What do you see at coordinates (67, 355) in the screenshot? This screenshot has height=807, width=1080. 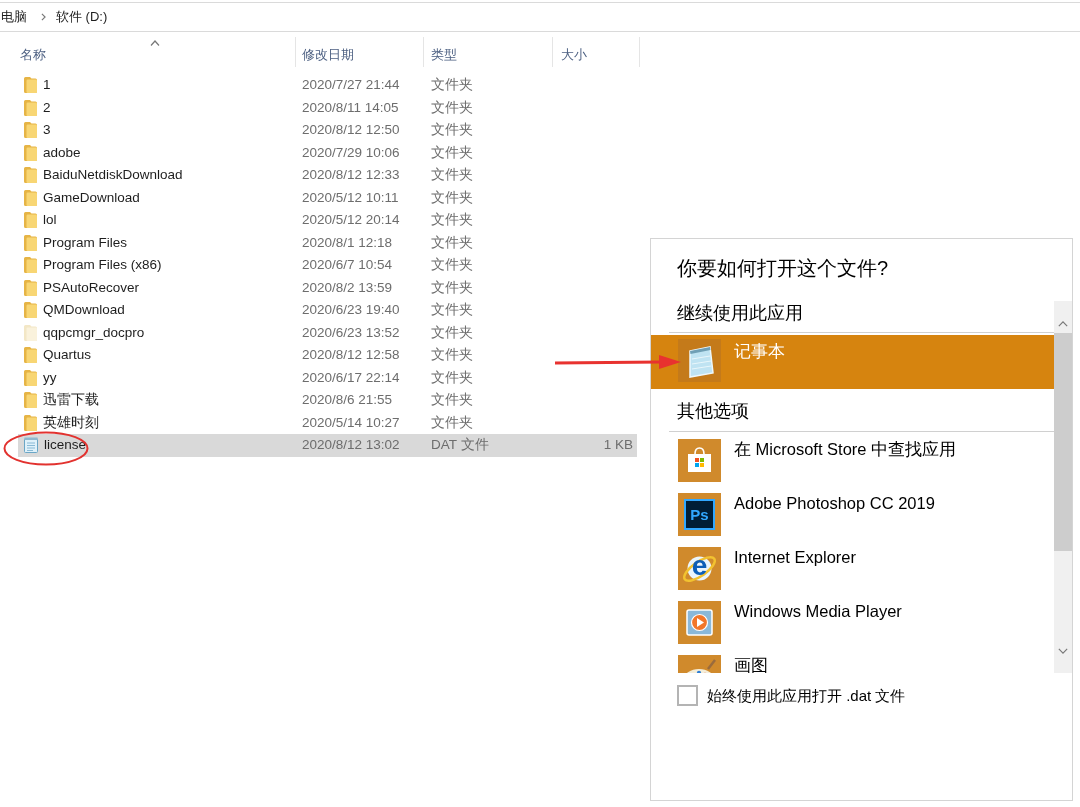 I see `file-name: Quartus` at bounding box center [67, 355].